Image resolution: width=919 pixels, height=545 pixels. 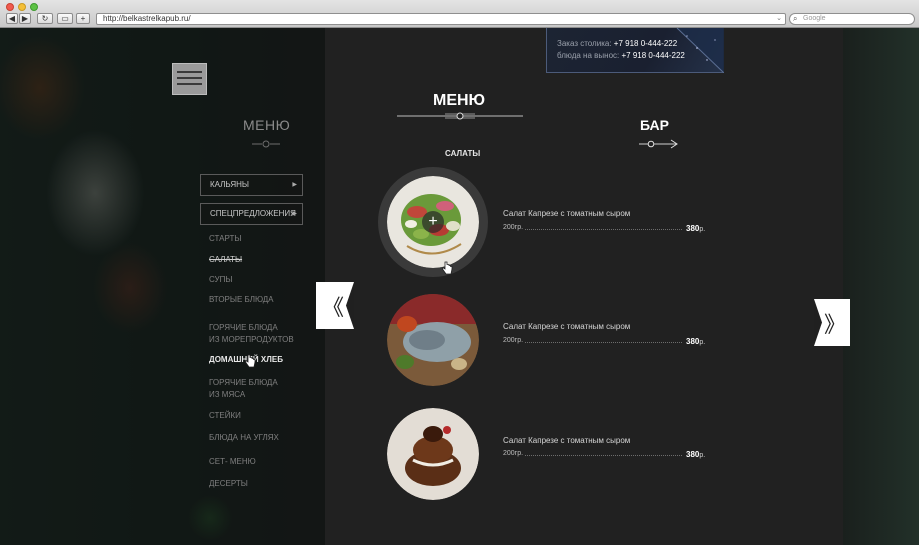 What do you see at coordinates (25, 18) in the screenshot?
I see `forward-icon: ▶` at bounding box center [25, 18].